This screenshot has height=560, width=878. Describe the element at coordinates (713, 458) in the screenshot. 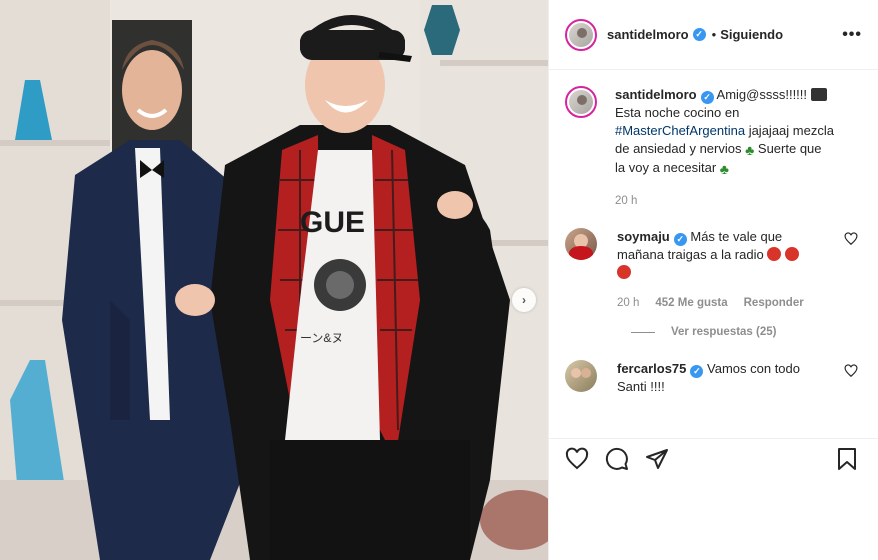

I see `post-action-bar` at that location.